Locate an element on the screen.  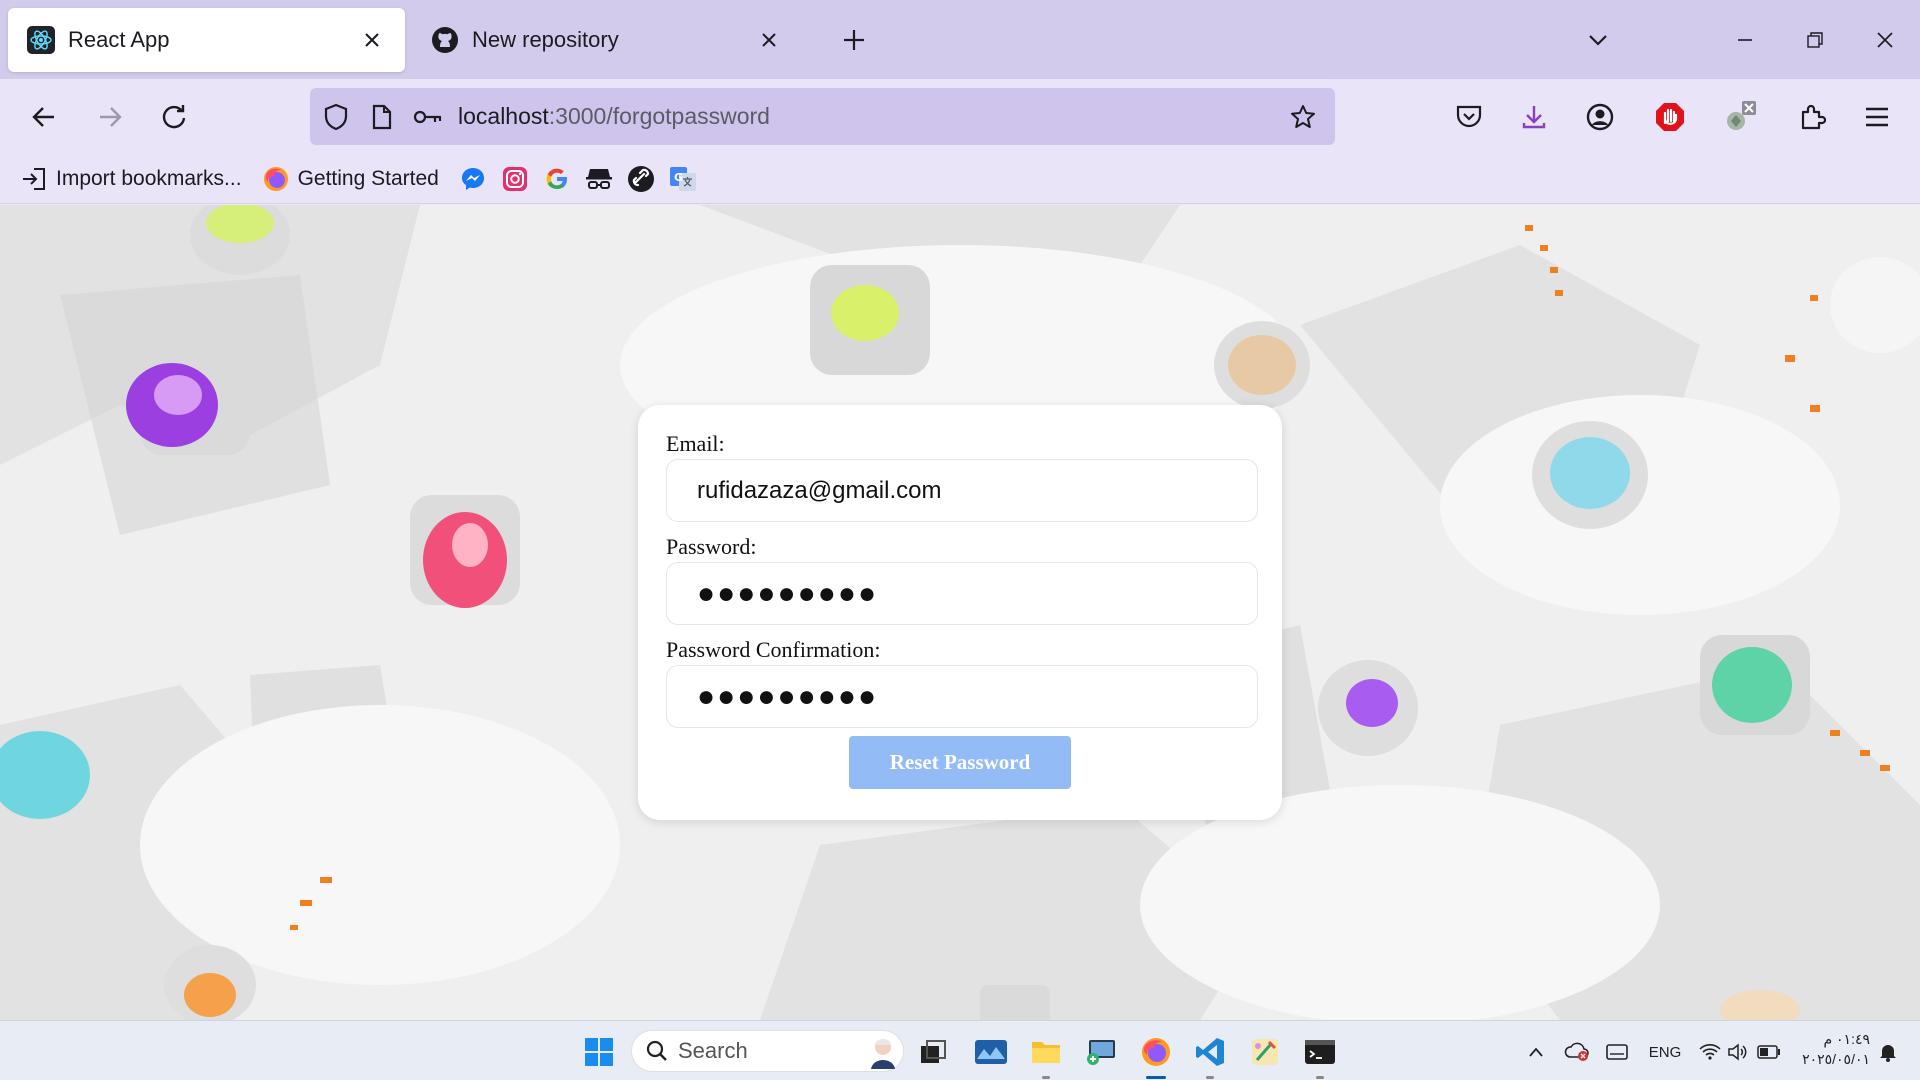
search-icon is located at coordinates (656, 1050).